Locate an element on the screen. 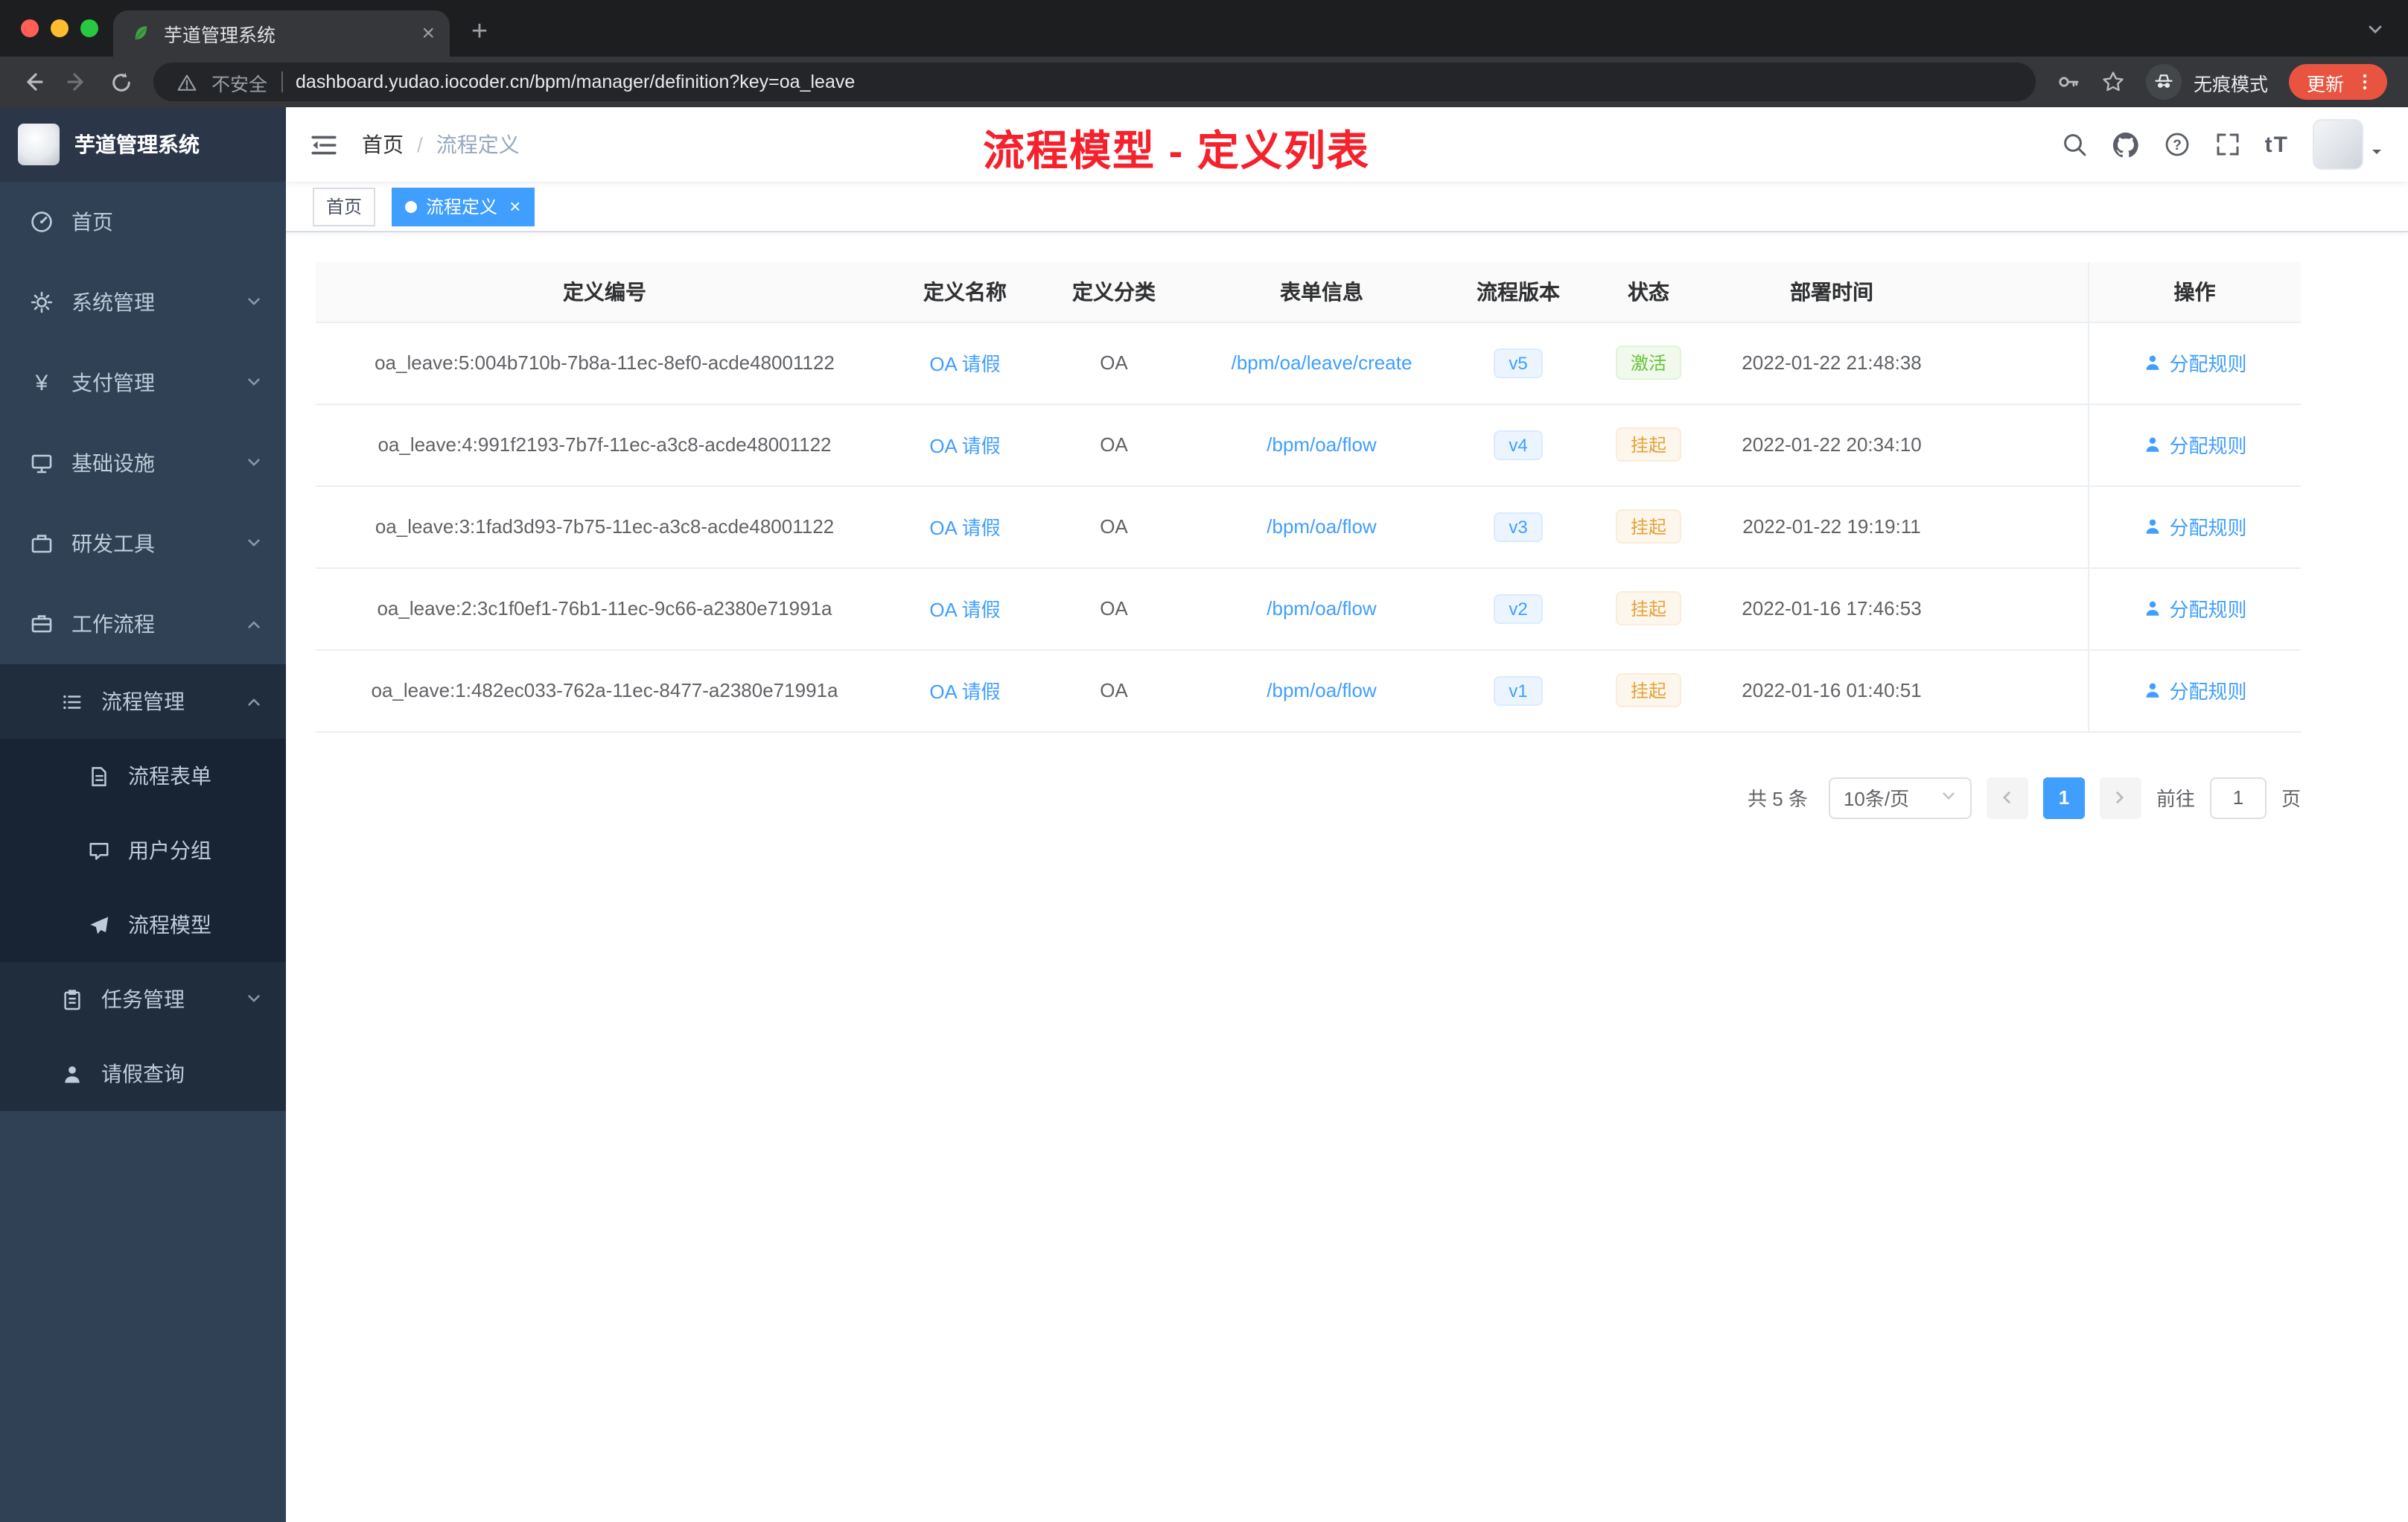  password-key-icon is located at coordinates (2068, 82).